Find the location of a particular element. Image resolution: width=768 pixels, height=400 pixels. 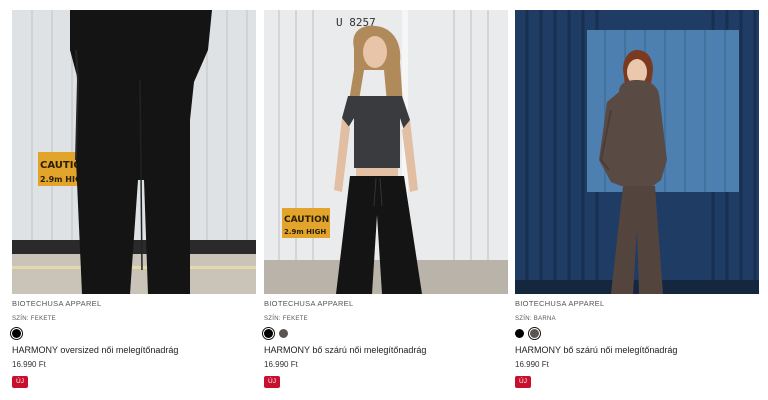

sign-caution-text: CAUTION is located at coordinates (306, 220).